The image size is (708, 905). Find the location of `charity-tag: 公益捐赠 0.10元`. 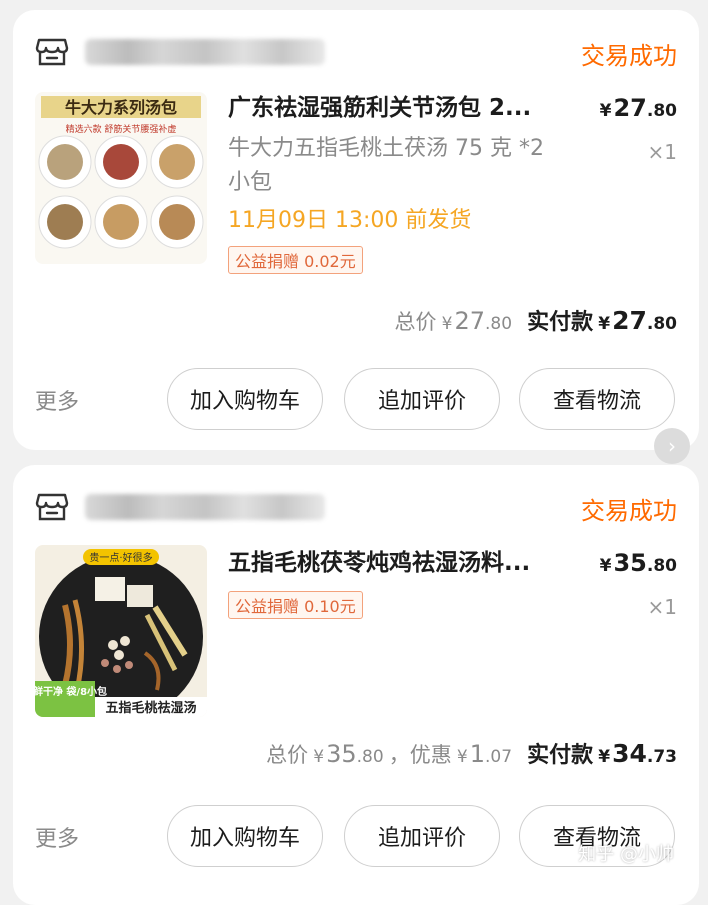

charity-tag: 公益捐赠 0.10元 is located at coordinates (295, 605).